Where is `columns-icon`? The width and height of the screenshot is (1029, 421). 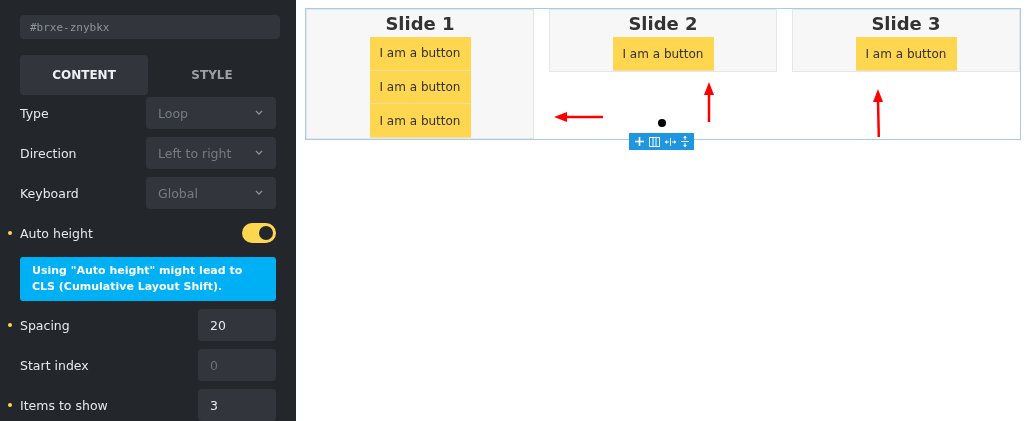 columns-icon is located at coordinates (654, 141).